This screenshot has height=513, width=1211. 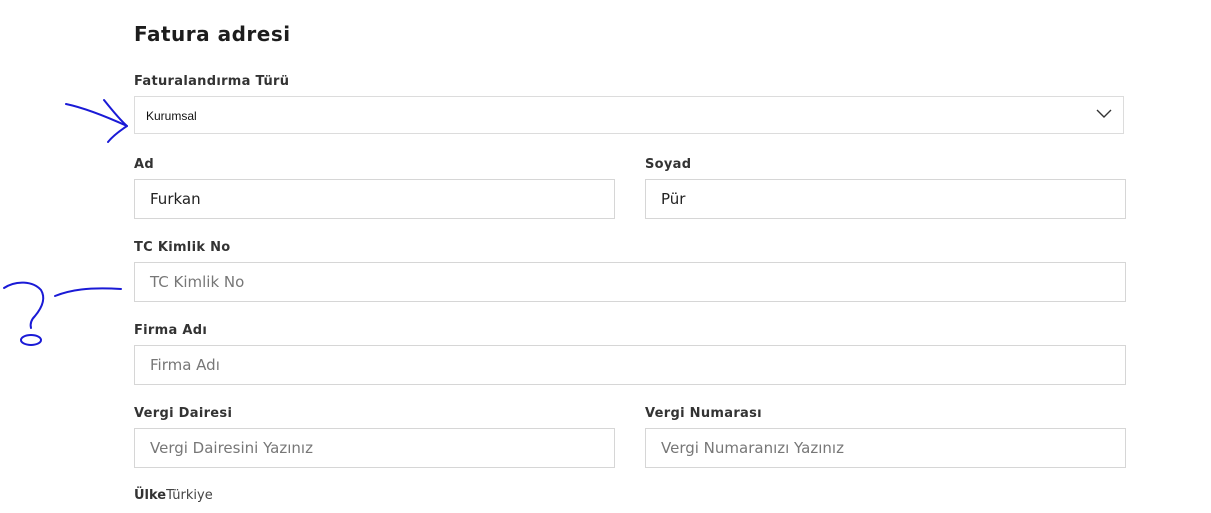 What do you see at coordinates (65, 222) in the screenshot?
I see `handwritten-annotations` at bounding box center [65, 222].